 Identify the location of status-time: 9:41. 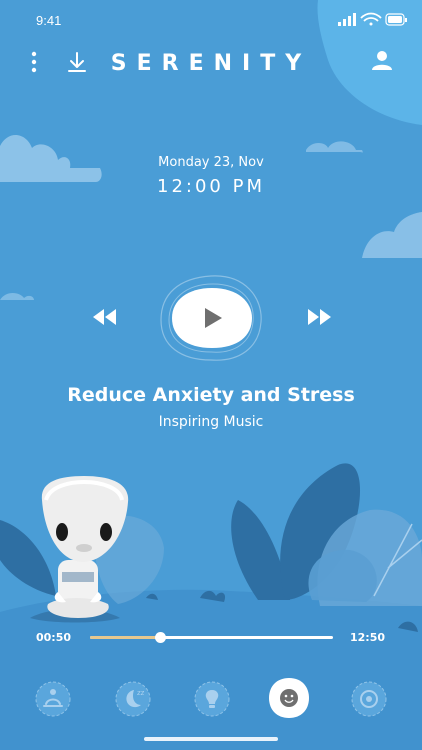
(49, 20).